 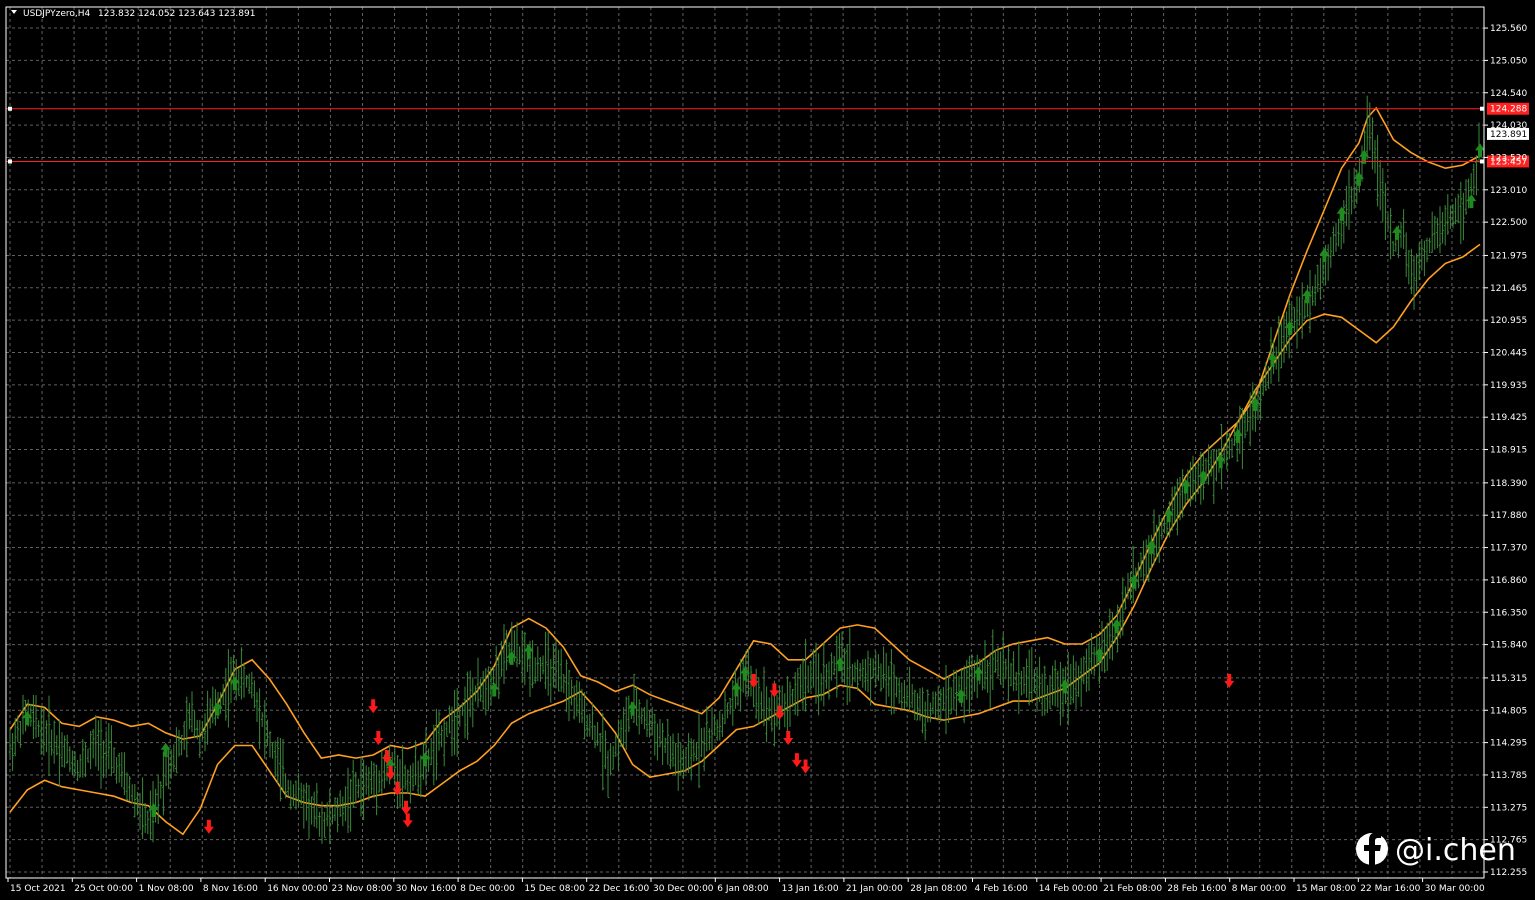 What do you see at coordinates (1508, 158) in the screenshot?
I see `y-tick-label: 123.520` at bounding box center [1508, 158].